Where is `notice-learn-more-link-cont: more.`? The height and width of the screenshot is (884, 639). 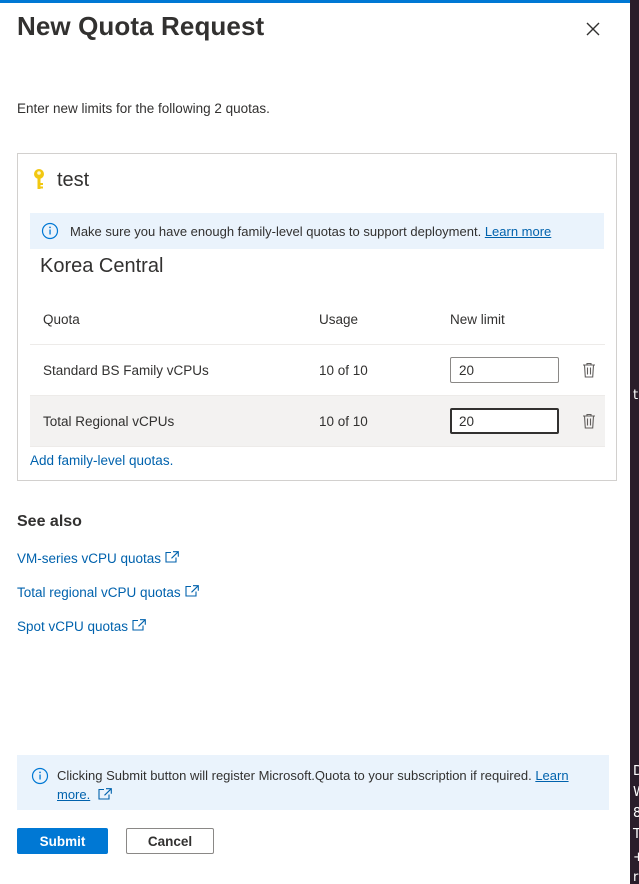
notice-learn-more-link-cont: more. is located at coordinates (73, 794).